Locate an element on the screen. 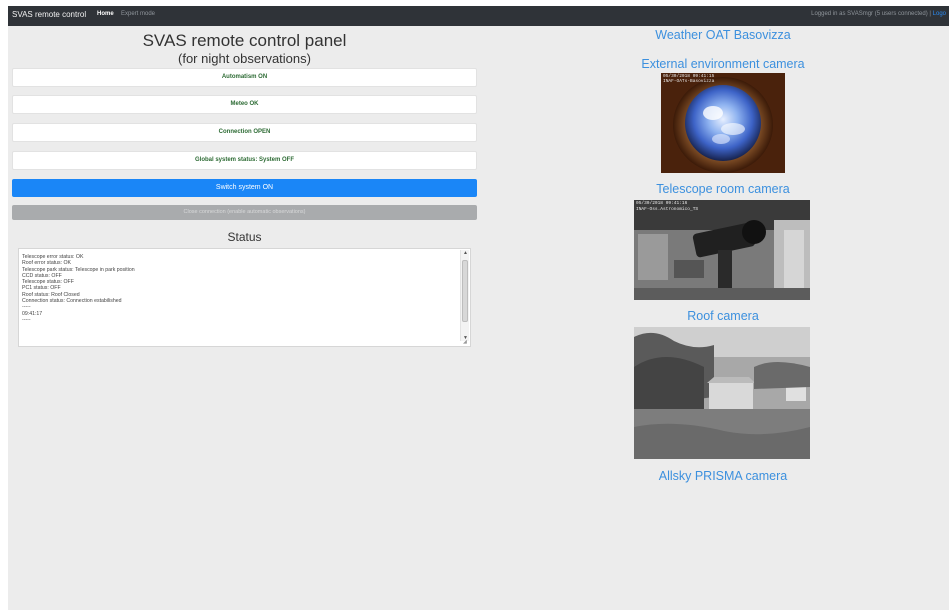 The height and width of the screenshot is (610, 949). roof-camera-image is located at coordinates (722, 393).